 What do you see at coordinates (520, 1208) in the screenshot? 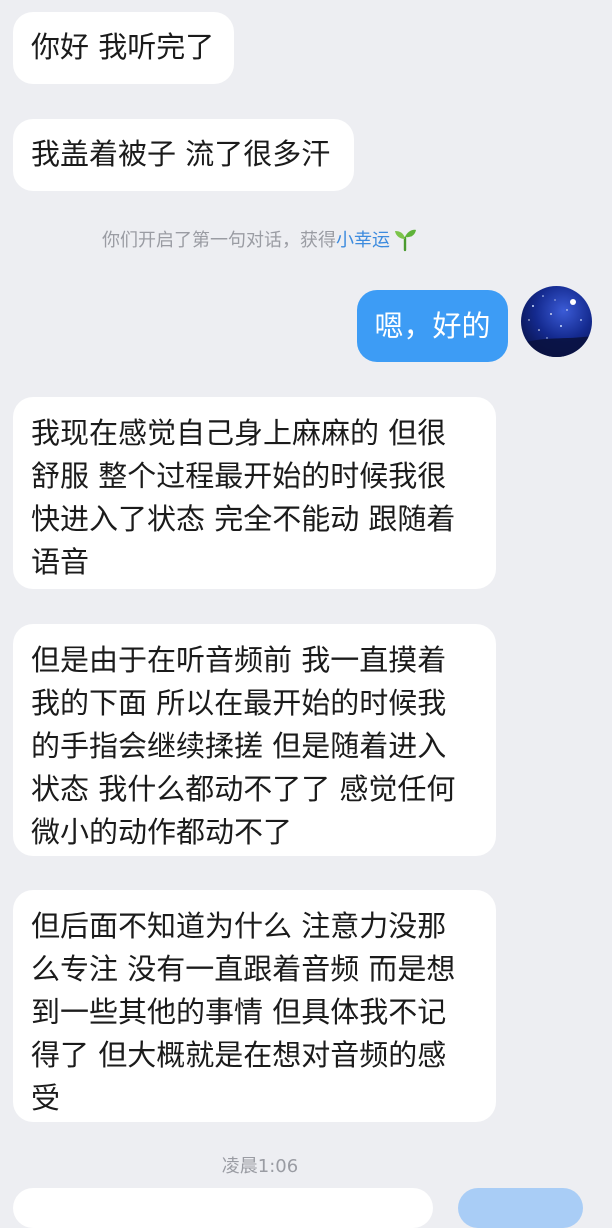
I see `outgoing-message-partial` at bounding box center [520, 1208].